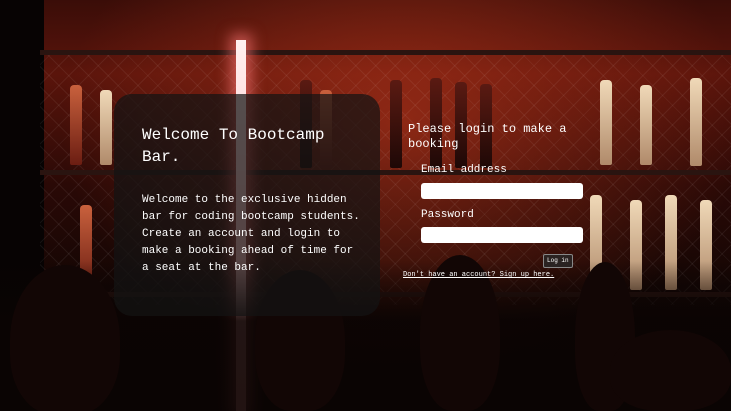  Describe the element at coordinates (558, 261) in the screenshot. I see `login-button: Log in` at that location.